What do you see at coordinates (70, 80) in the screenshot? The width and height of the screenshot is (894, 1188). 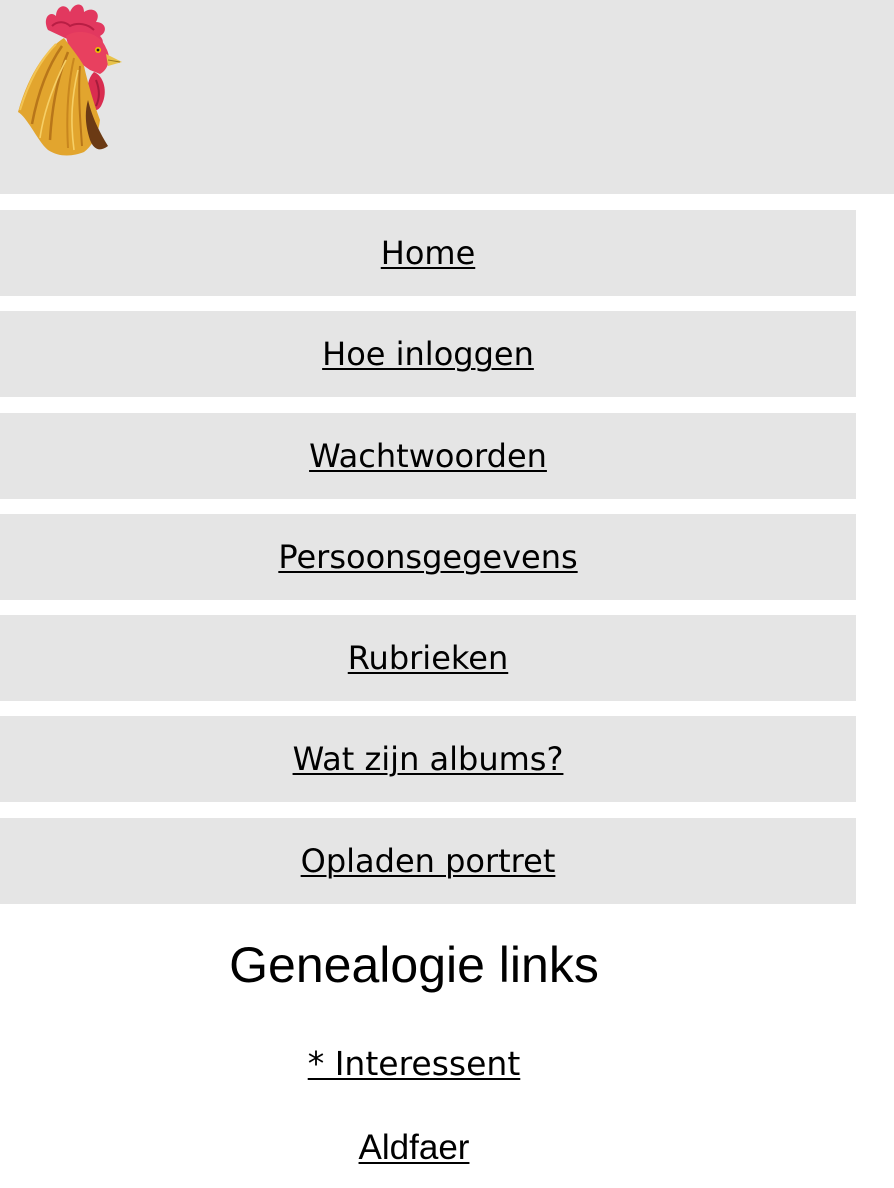 I see `rooster-head-icon` at bounding box center [70, 80].